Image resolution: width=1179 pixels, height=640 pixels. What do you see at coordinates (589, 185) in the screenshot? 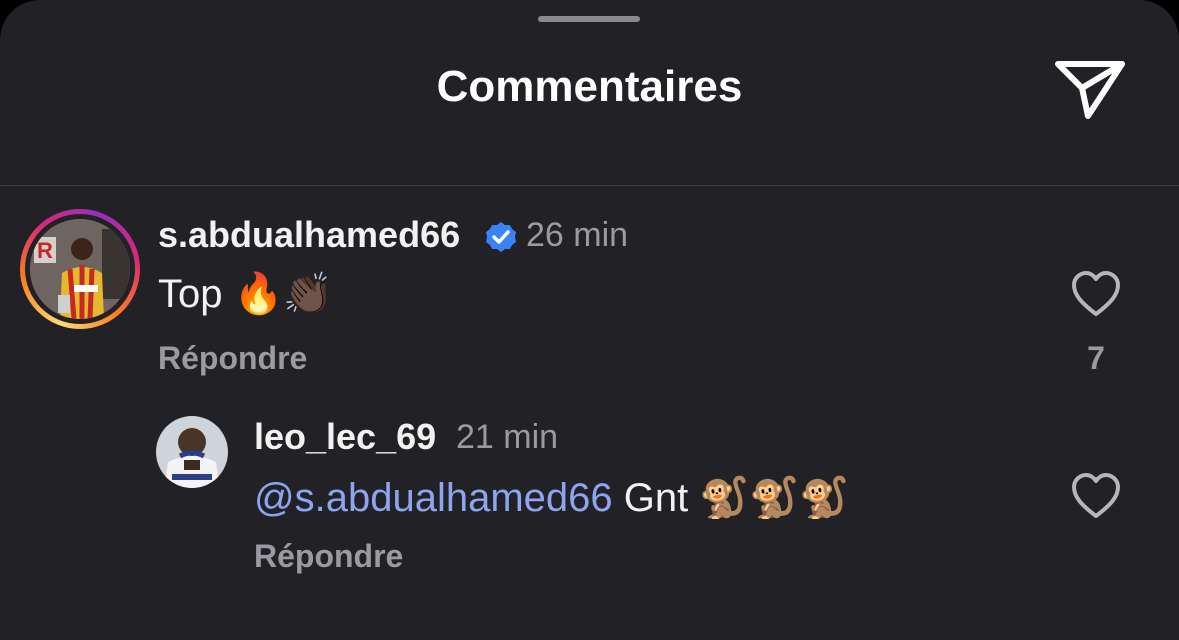
I see `header-divider` at bounding box center [589, 185].